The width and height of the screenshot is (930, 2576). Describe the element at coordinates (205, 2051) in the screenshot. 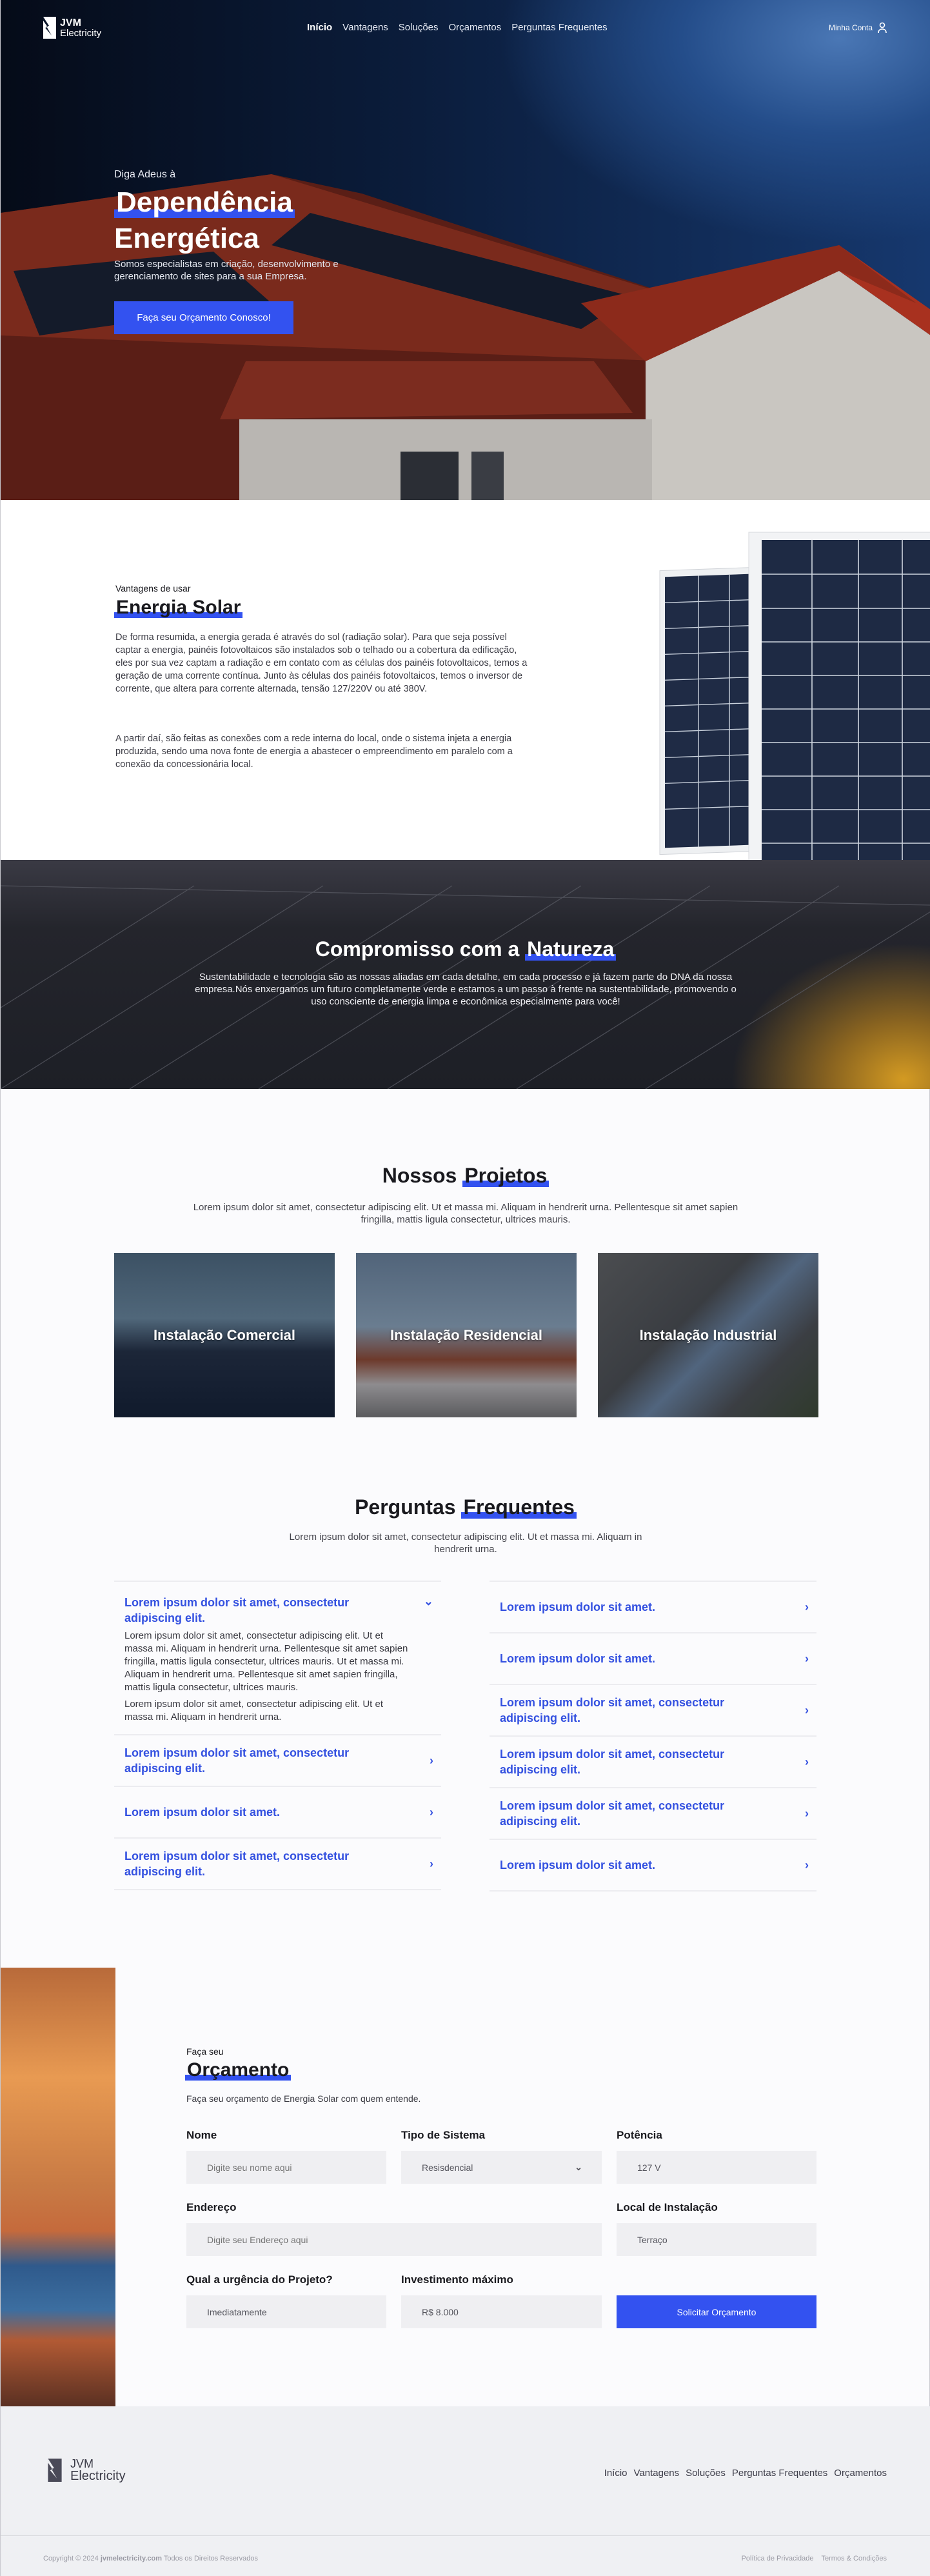

I see `quote-pretitle: Faça seu` at that location.